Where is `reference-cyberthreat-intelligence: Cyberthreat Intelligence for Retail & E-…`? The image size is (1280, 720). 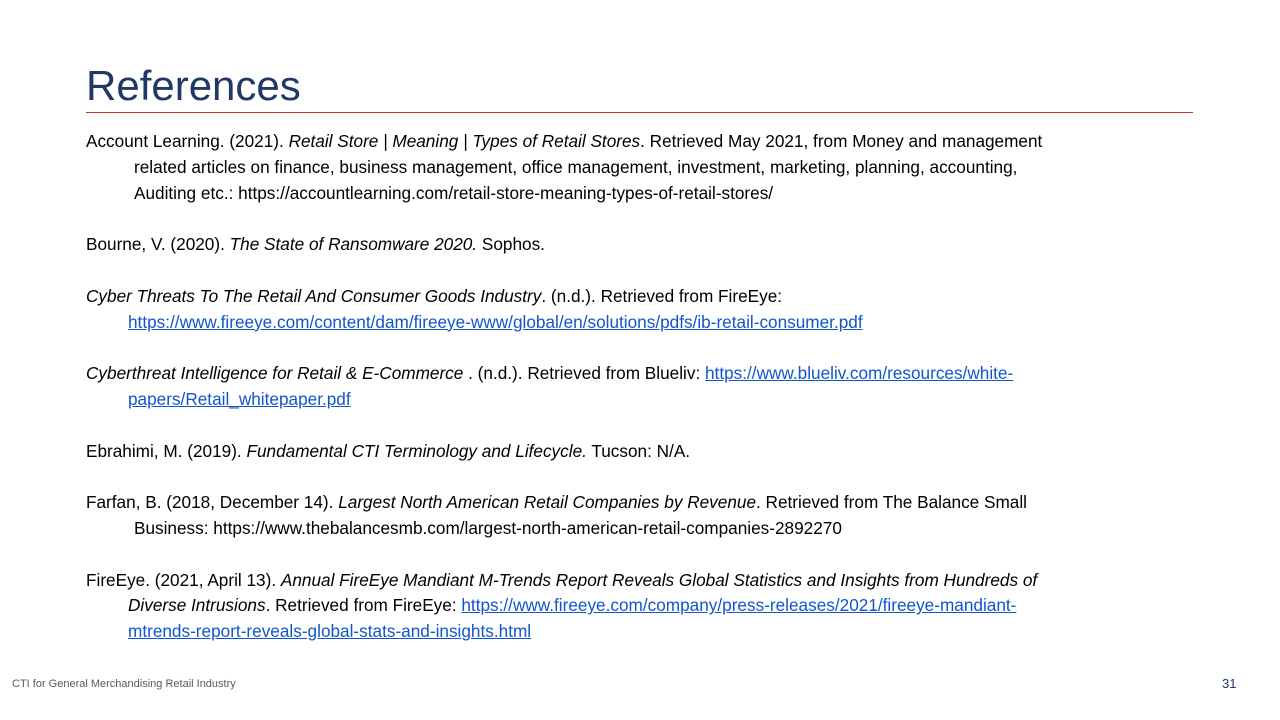 reference-cyberthreat-intelligence: Cyberthreat Intelligence for Retail & E-… is located at coordinates (550, 386).